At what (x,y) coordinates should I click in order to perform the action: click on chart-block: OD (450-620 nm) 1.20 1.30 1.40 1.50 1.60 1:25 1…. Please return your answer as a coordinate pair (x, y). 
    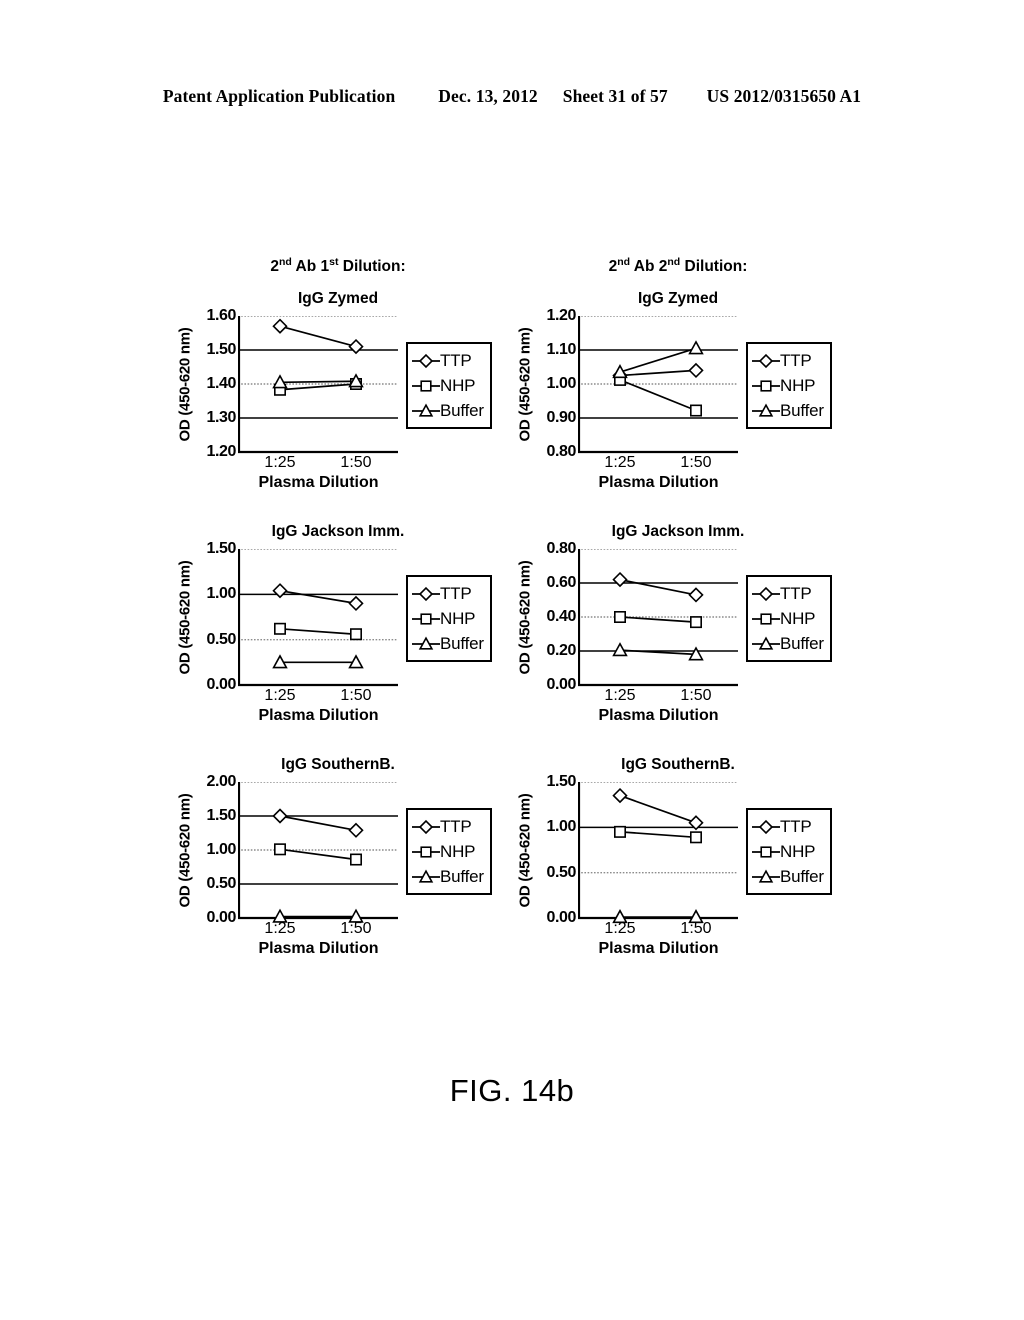
    Looking at the image, I should click on (338, 399).